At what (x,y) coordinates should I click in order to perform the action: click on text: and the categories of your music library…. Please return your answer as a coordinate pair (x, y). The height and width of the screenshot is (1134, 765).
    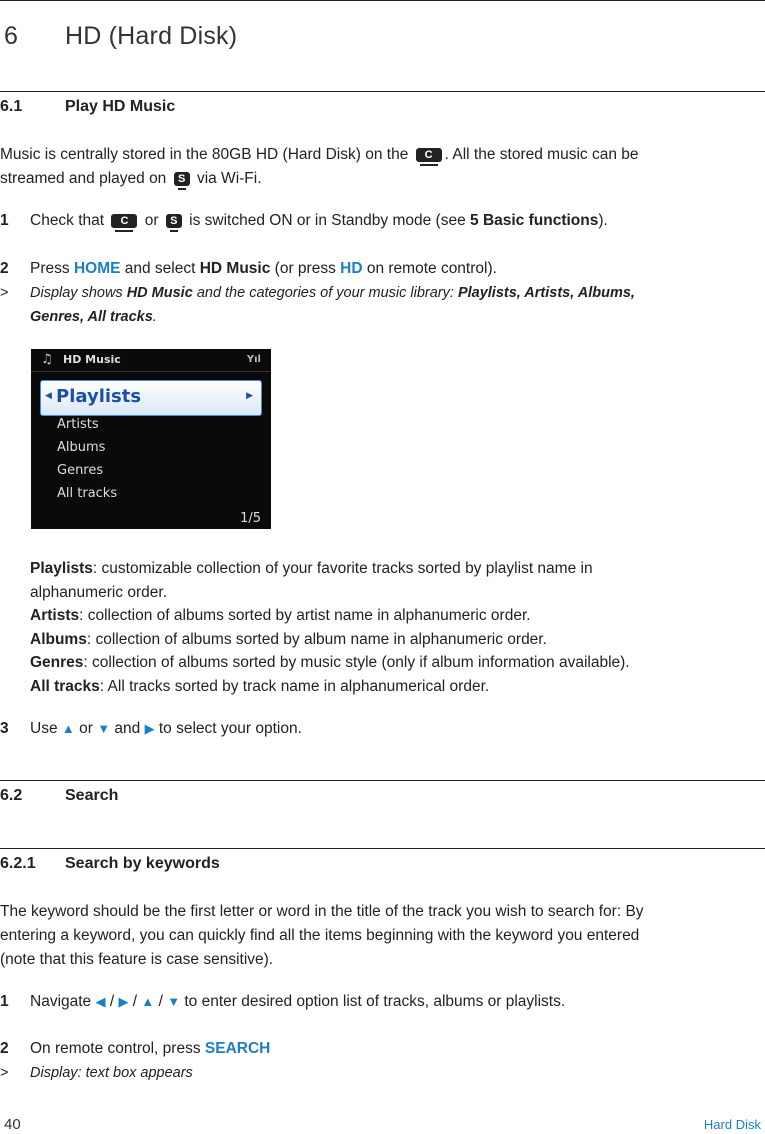
    Looking at the image, I should click on (325, 293).